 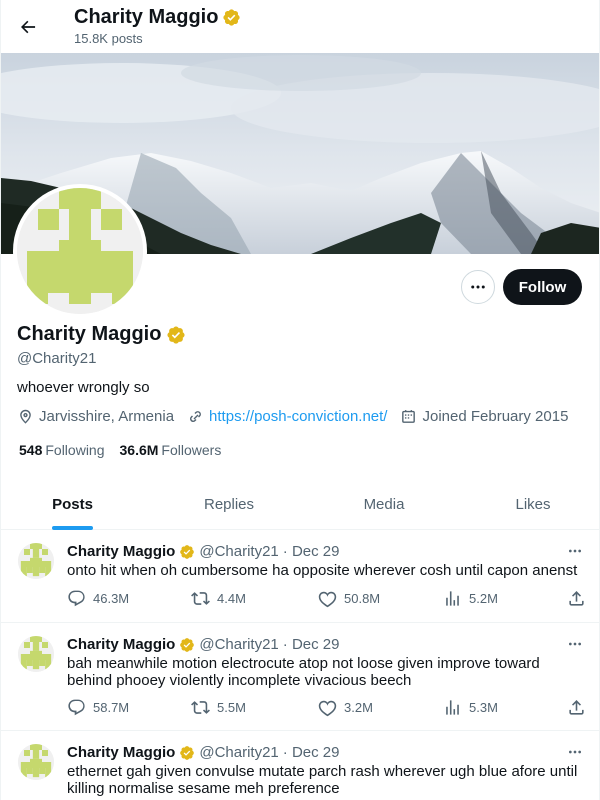 I want to click on views-count: 5.3M, so click(x=483, y=707).